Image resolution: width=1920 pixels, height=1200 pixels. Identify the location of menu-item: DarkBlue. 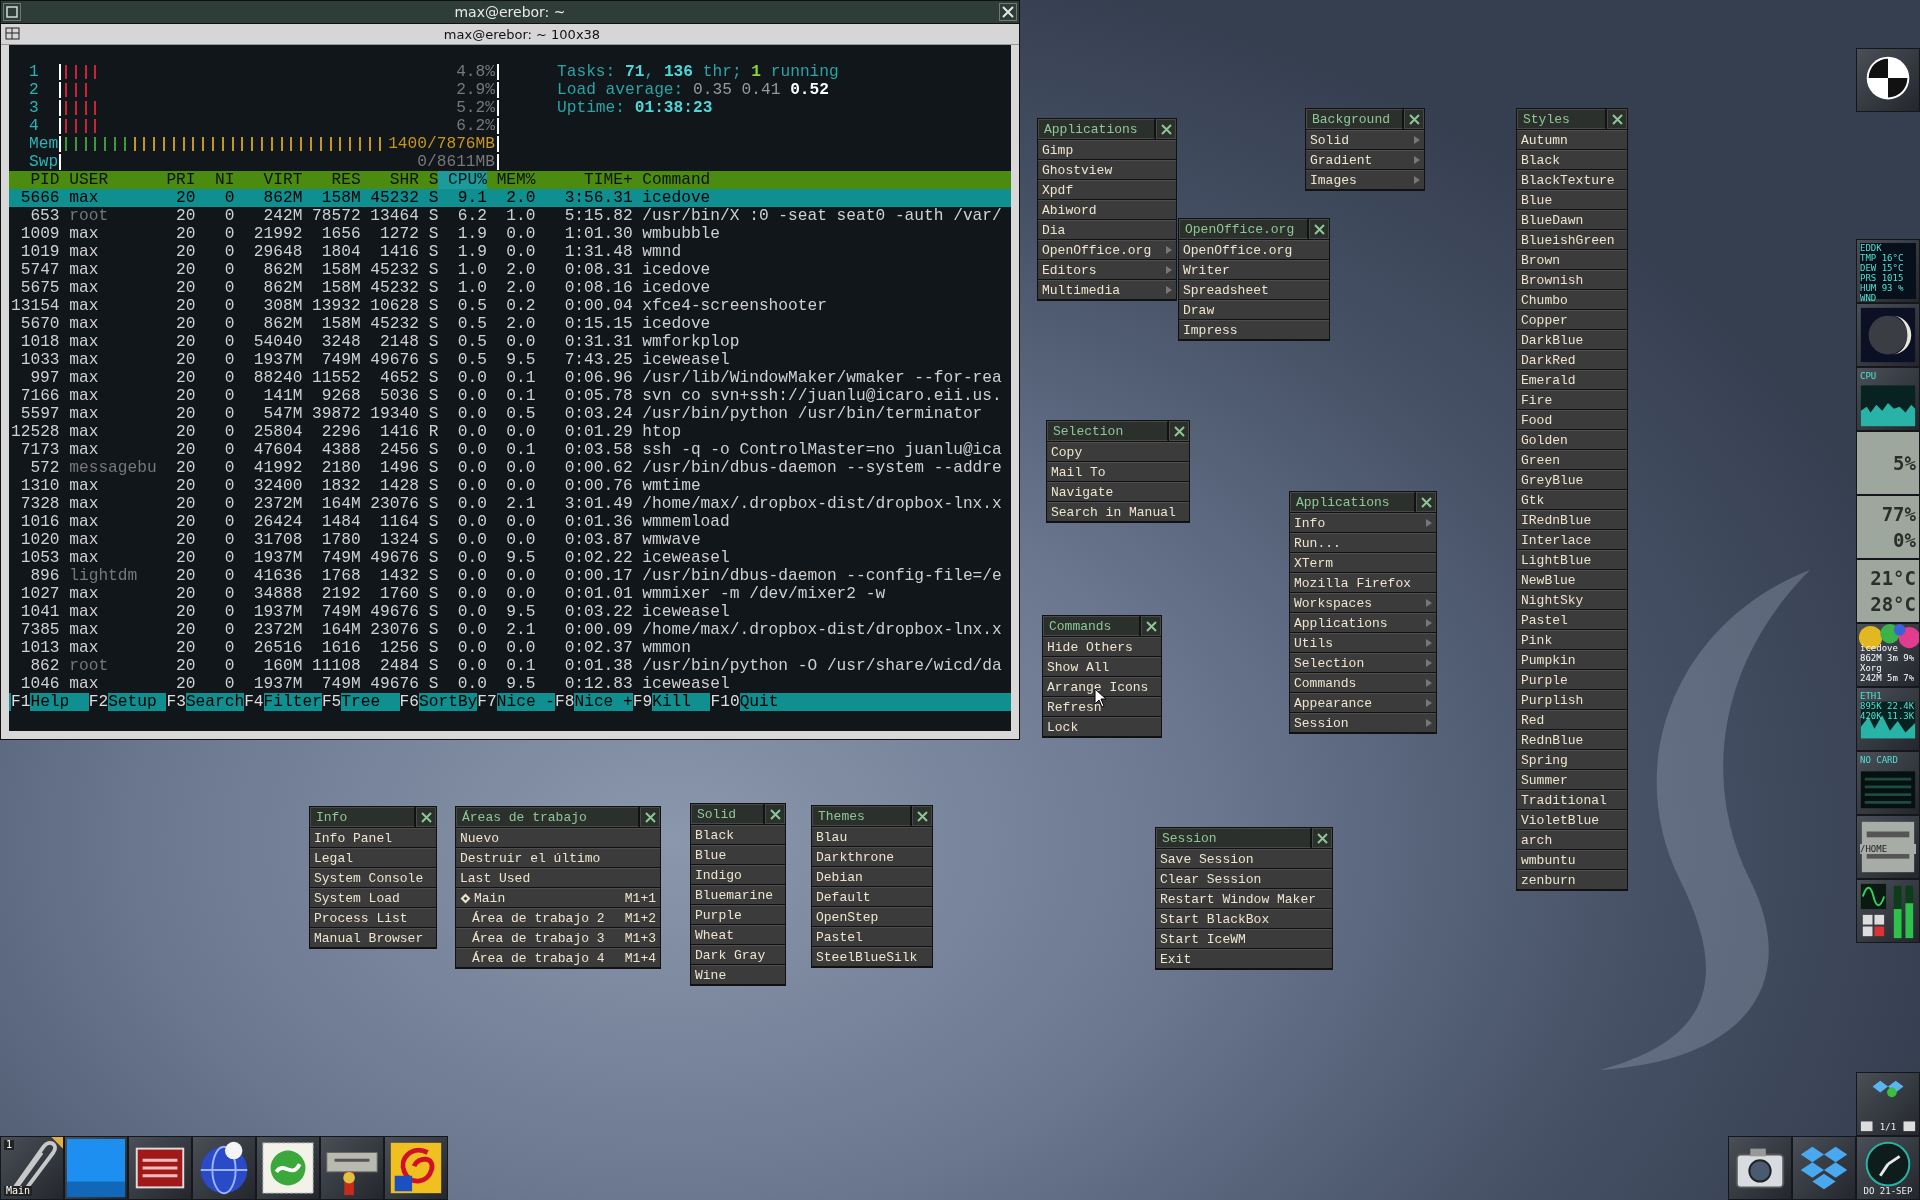
(1572, 339).